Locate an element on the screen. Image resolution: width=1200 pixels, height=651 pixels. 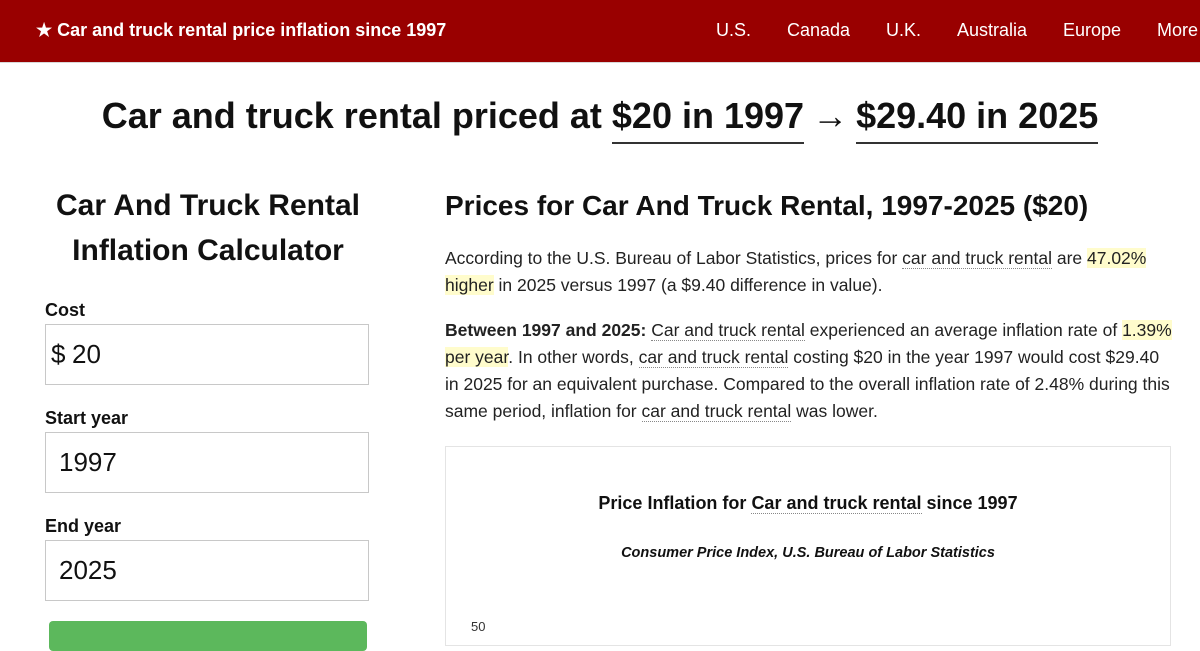
nav-uk: U.K. is located at coordinates (903, 30).